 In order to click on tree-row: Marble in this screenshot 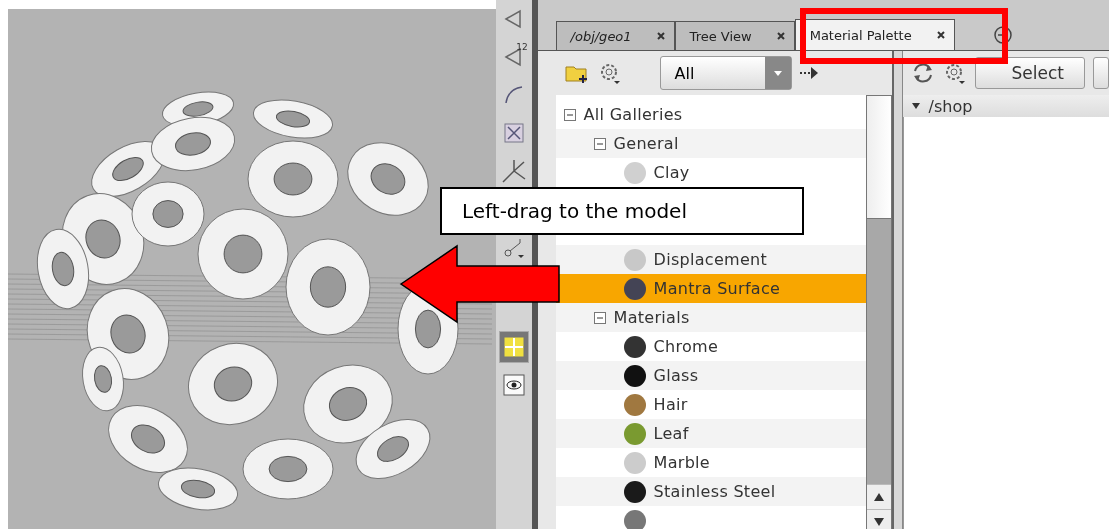, I will do `click(710, 462)`.